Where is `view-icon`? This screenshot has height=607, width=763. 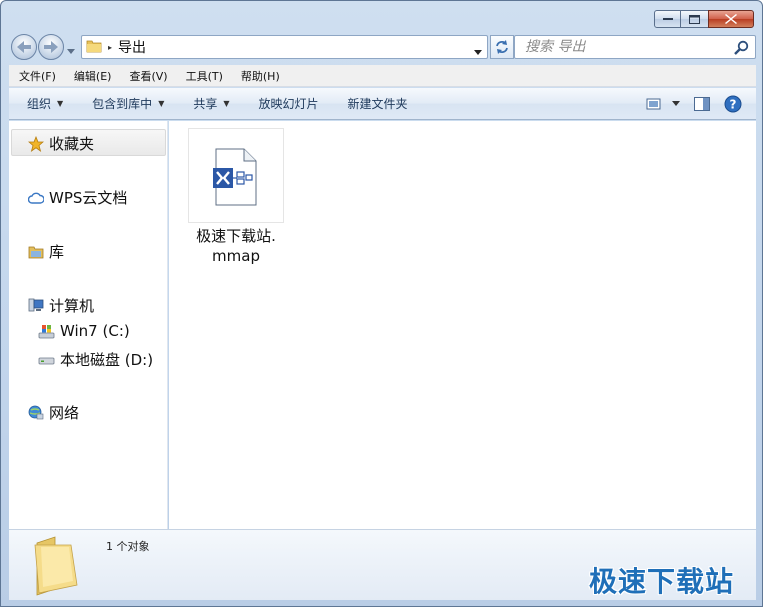
view-icon is located at coordinates (653, 103).